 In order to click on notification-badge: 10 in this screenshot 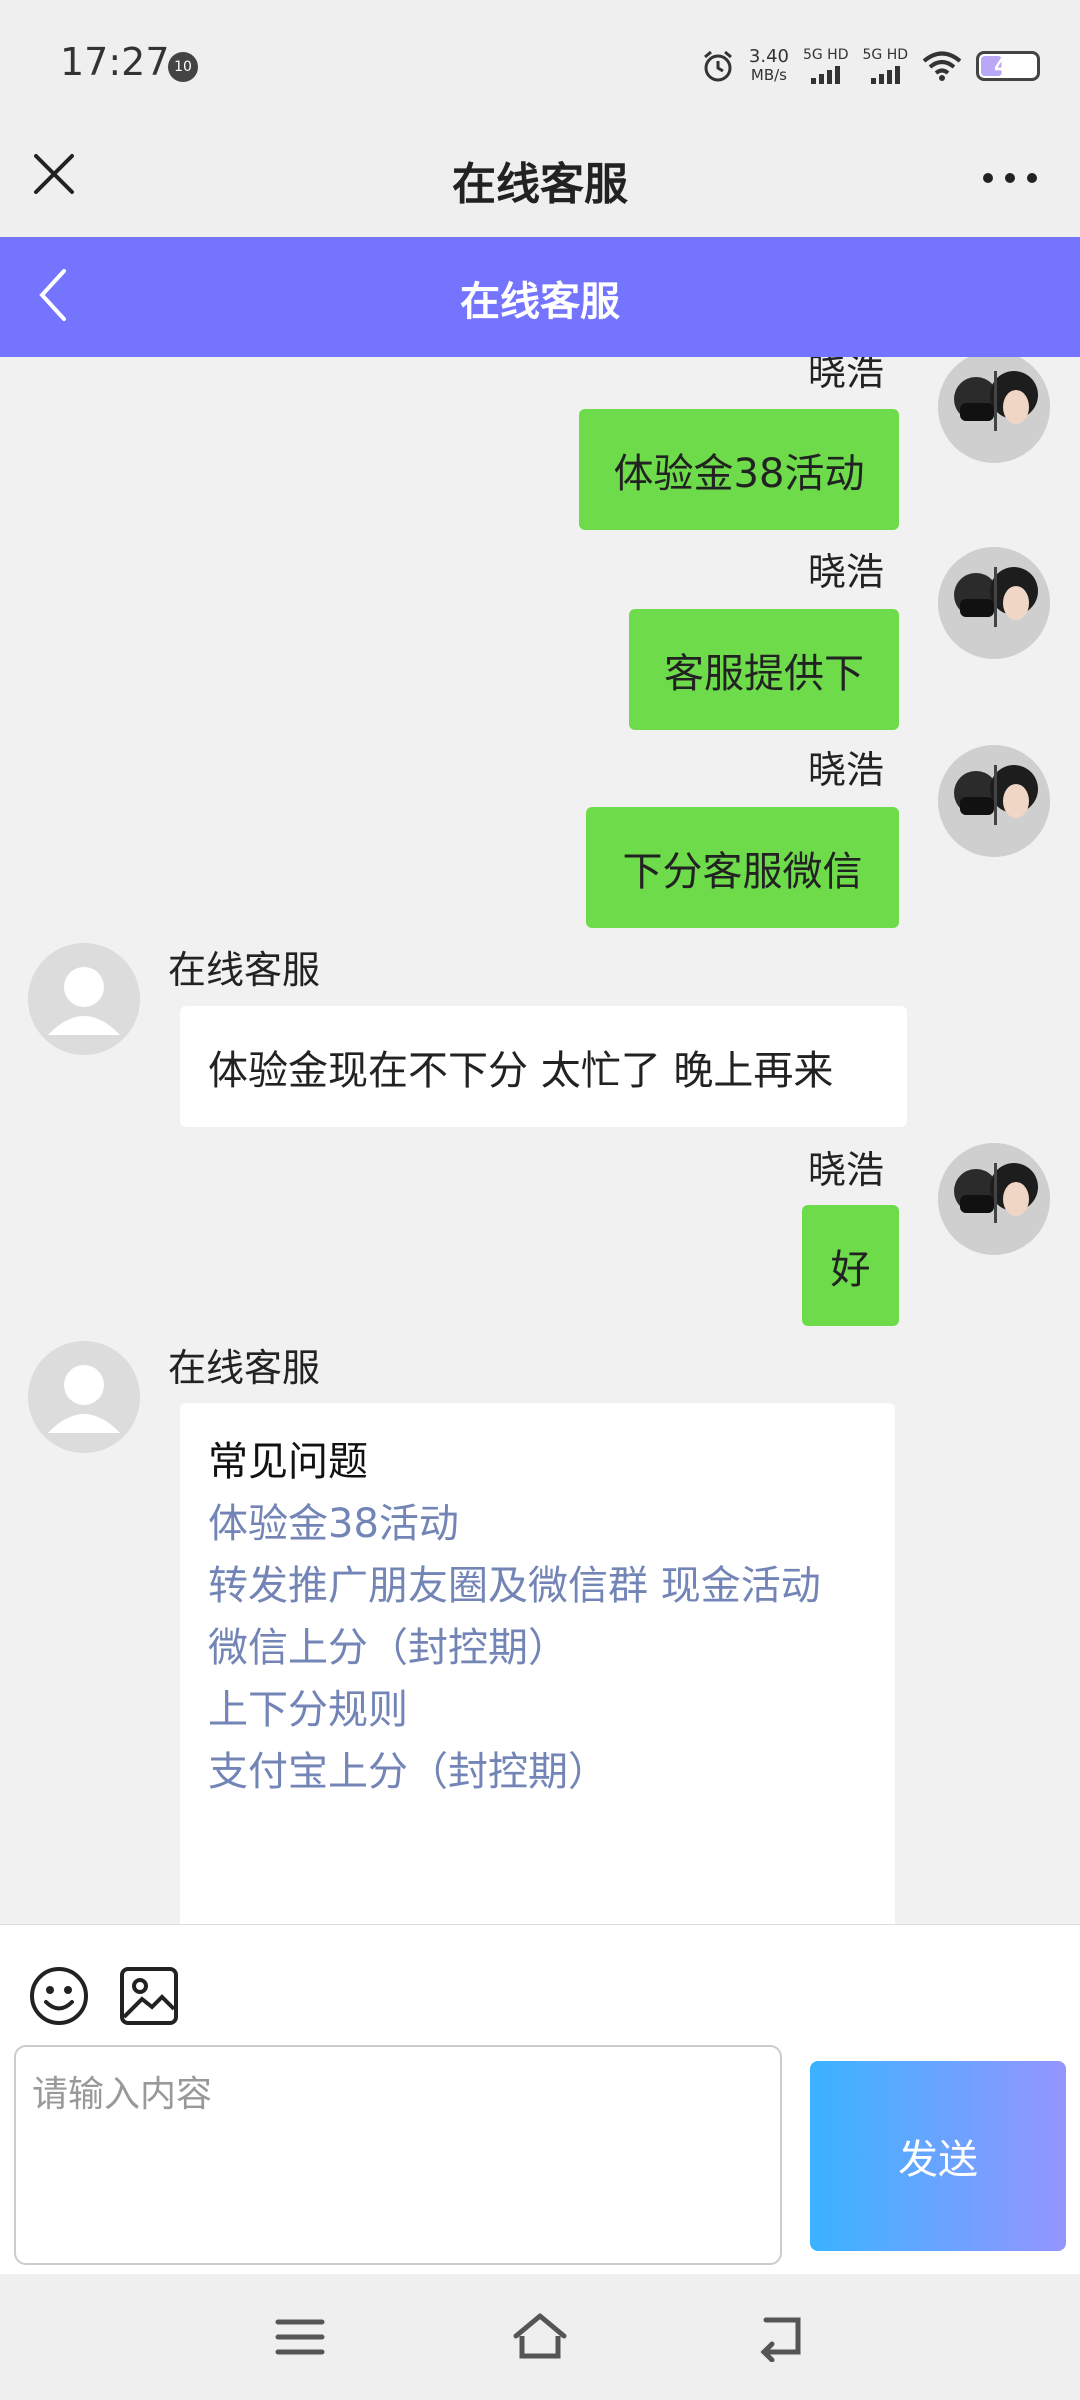, I will do `click(183, 67)`.